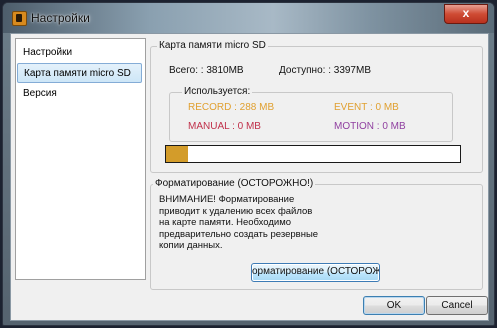 This screenshot has height=328, width=497. What do you see at coordinates (60, 18) in the screenshot?
I see `window-title: Настройки` at bounding box center [60, 18].